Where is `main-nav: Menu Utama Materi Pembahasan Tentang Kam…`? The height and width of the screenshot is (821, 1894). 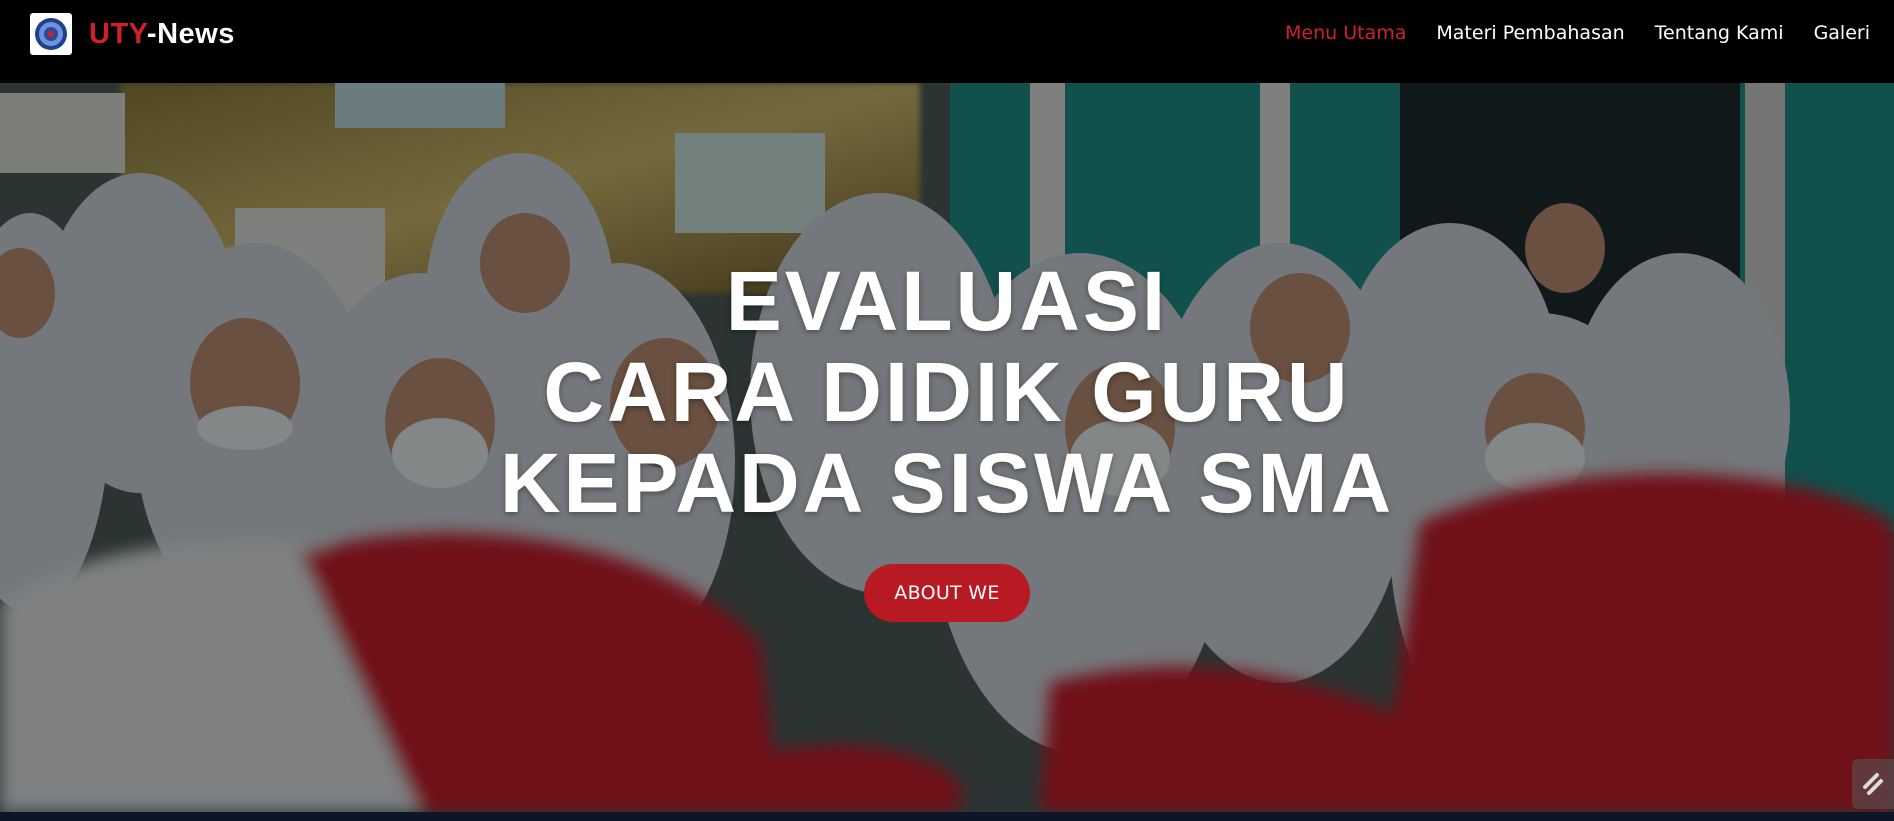
main-nav: Menu Utama Materi Pembahasan Tentang Kam… is located at coordinates (1577, 33).